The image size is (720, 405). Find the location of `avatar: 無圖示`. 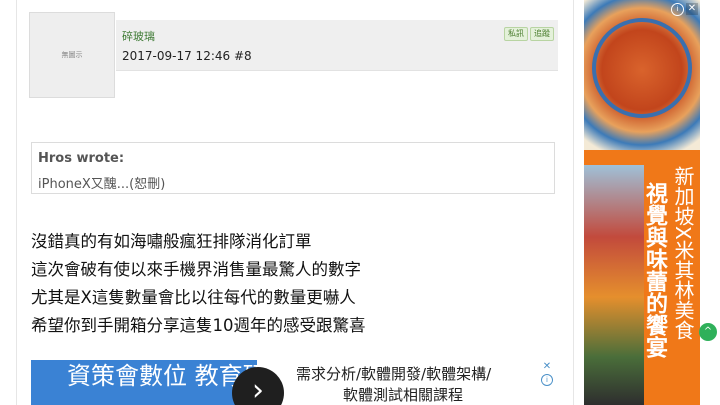

avatar: 無圖示 is located at coordinates (72, 55).